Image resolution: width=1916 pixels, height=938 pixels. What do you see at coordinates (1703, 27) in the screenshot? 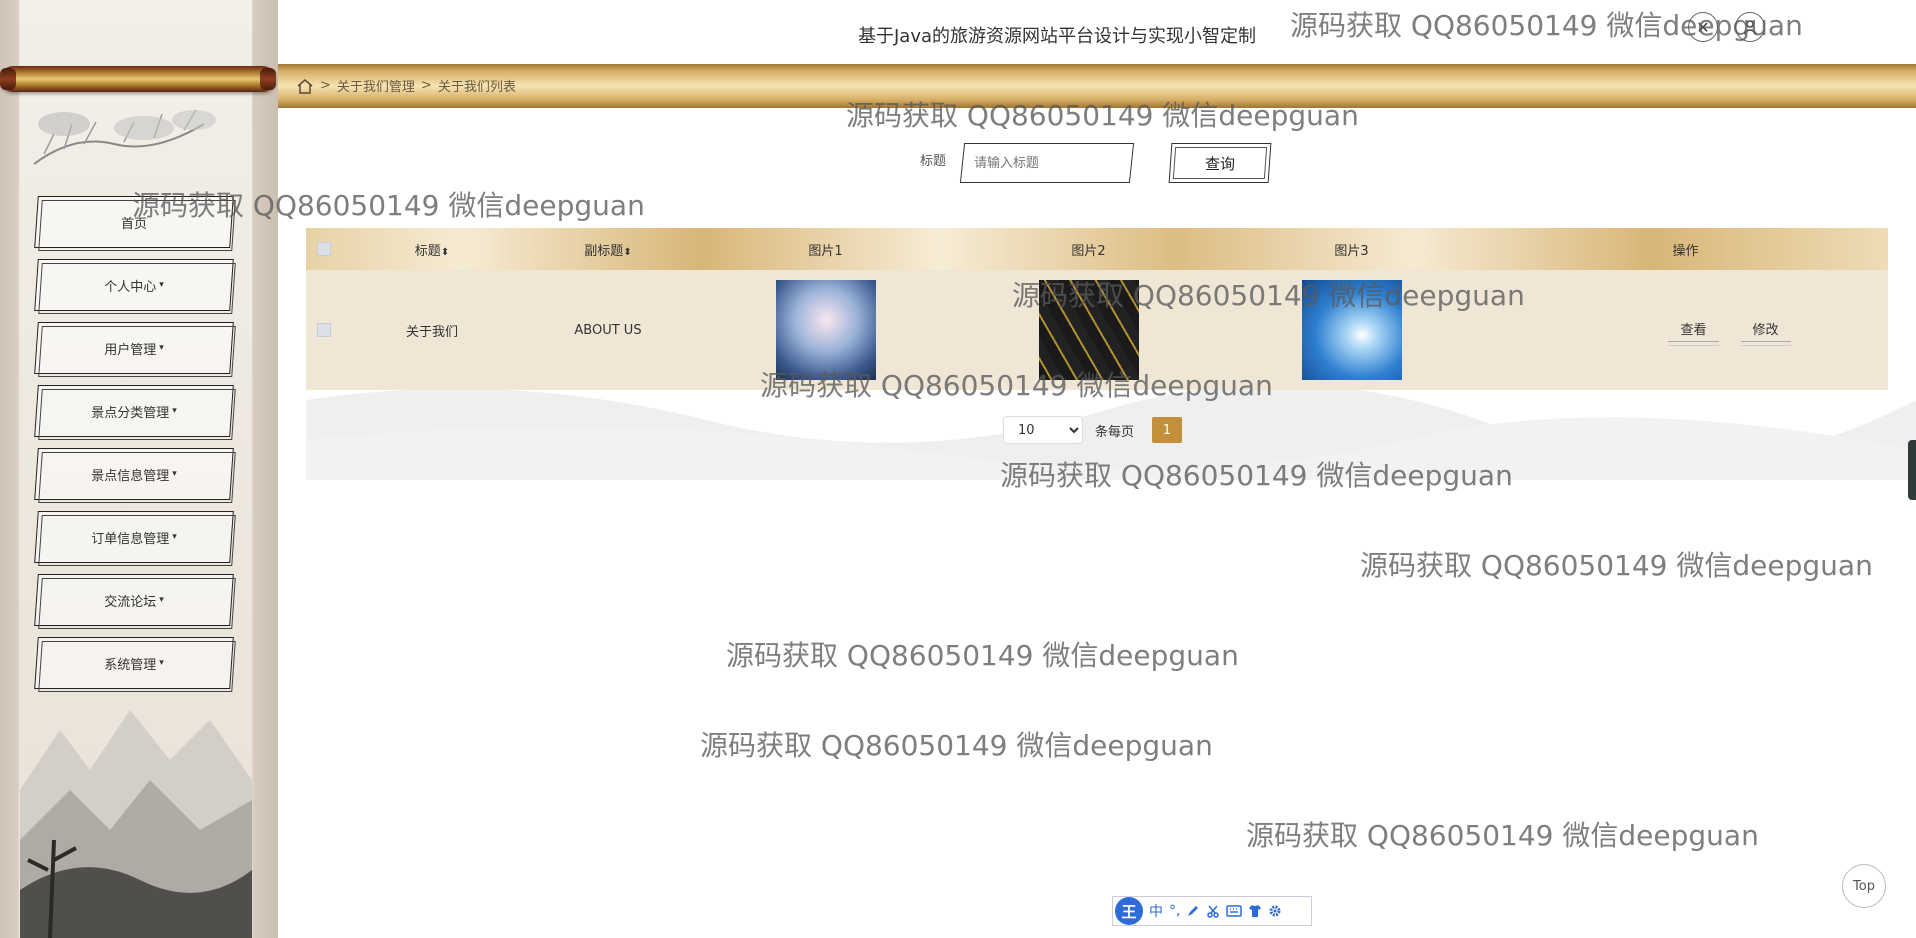
I see `close-icon: ✕` at bounding box center [1703, 27].